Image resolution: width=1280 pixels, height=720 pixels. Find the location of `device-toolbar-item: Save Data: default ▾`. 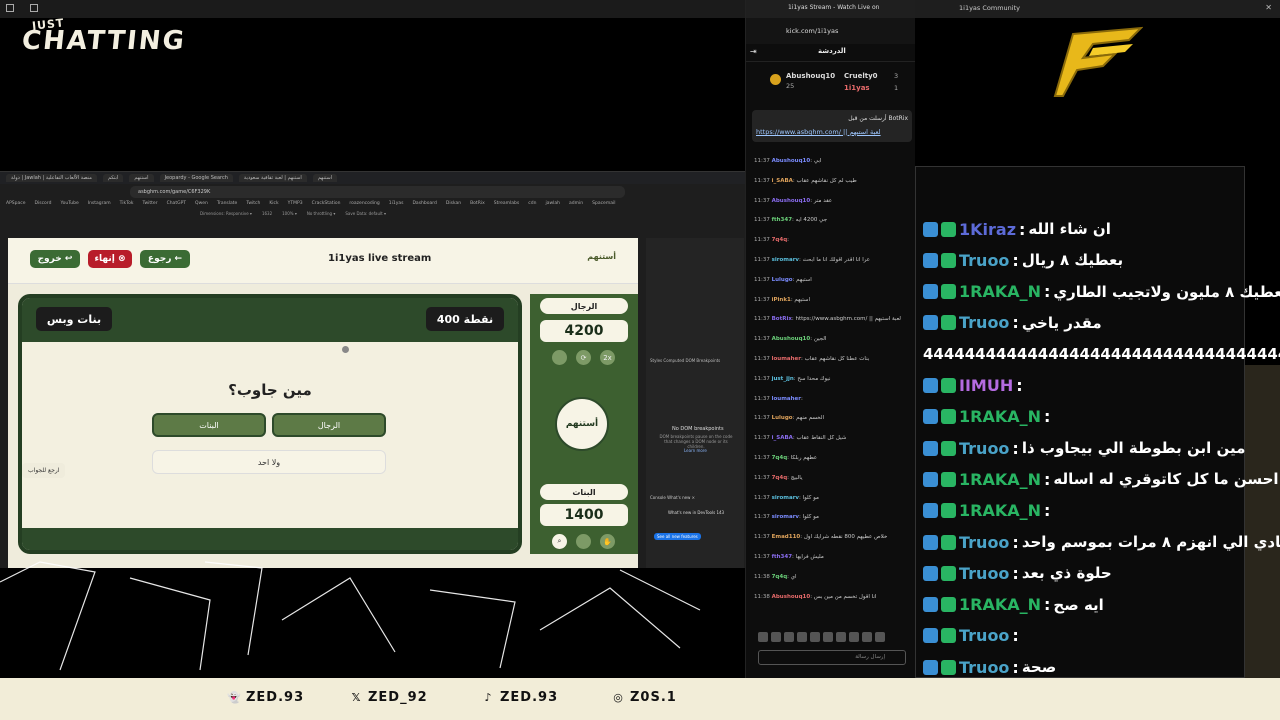

device-toolbar-item: Save Data: default ▾ is located at coordinates (365, 213).